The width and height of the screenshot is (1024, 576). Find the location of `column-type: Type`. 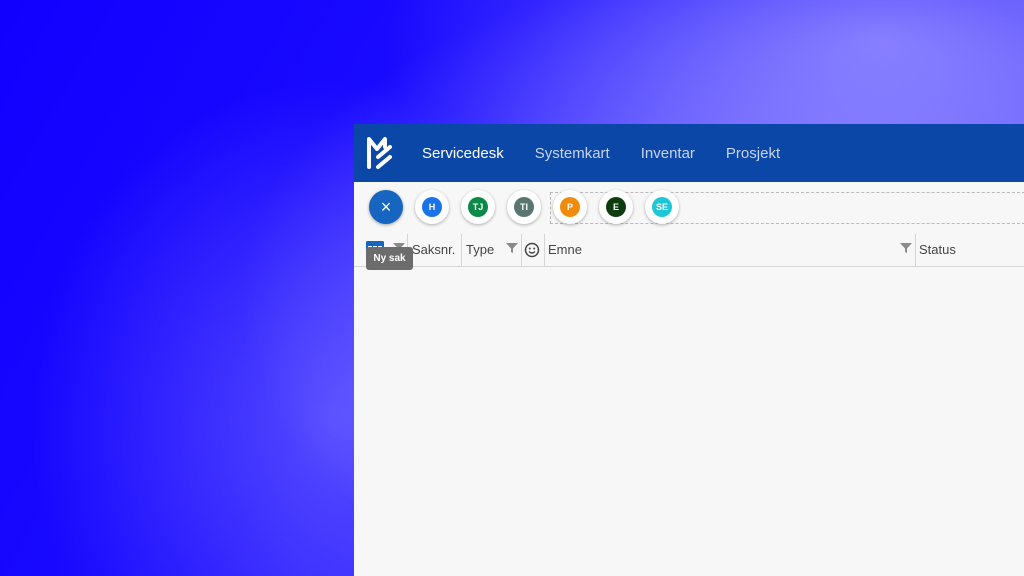

column-type: Type is located at coordinates (480, 249).